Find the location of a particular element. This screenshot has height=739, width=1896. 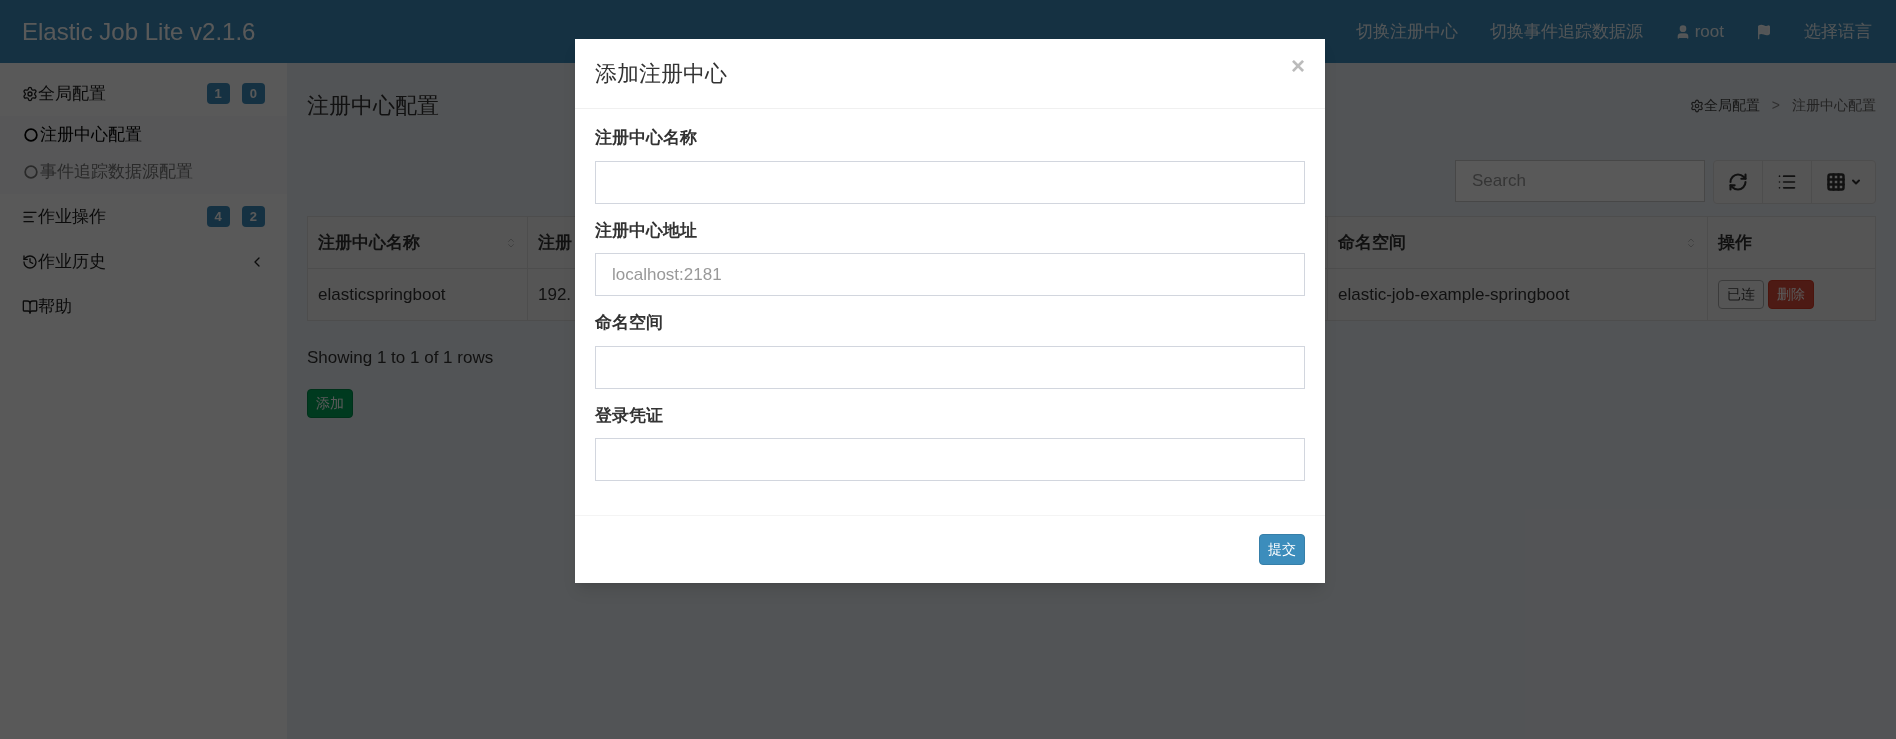

submit-button: 提交 is located at coordinates (1282, 549).